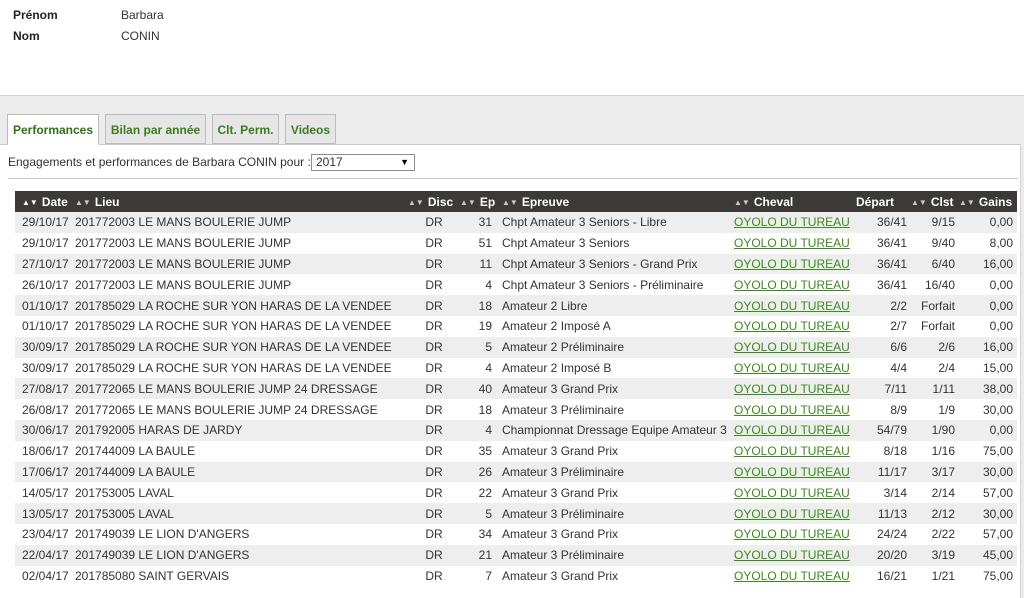  What do you see at coordinates (883, 493) in the screenshot?
I see `cell-depart: 3/14` at bounding box center [883, 493].